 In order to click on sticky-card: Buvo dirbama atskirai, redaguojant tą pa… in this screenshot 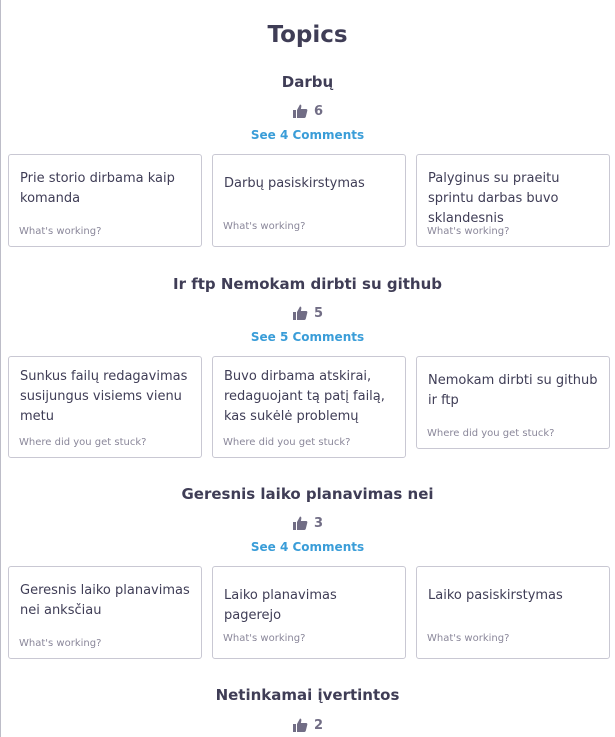, I will do `click(309, 407)`.